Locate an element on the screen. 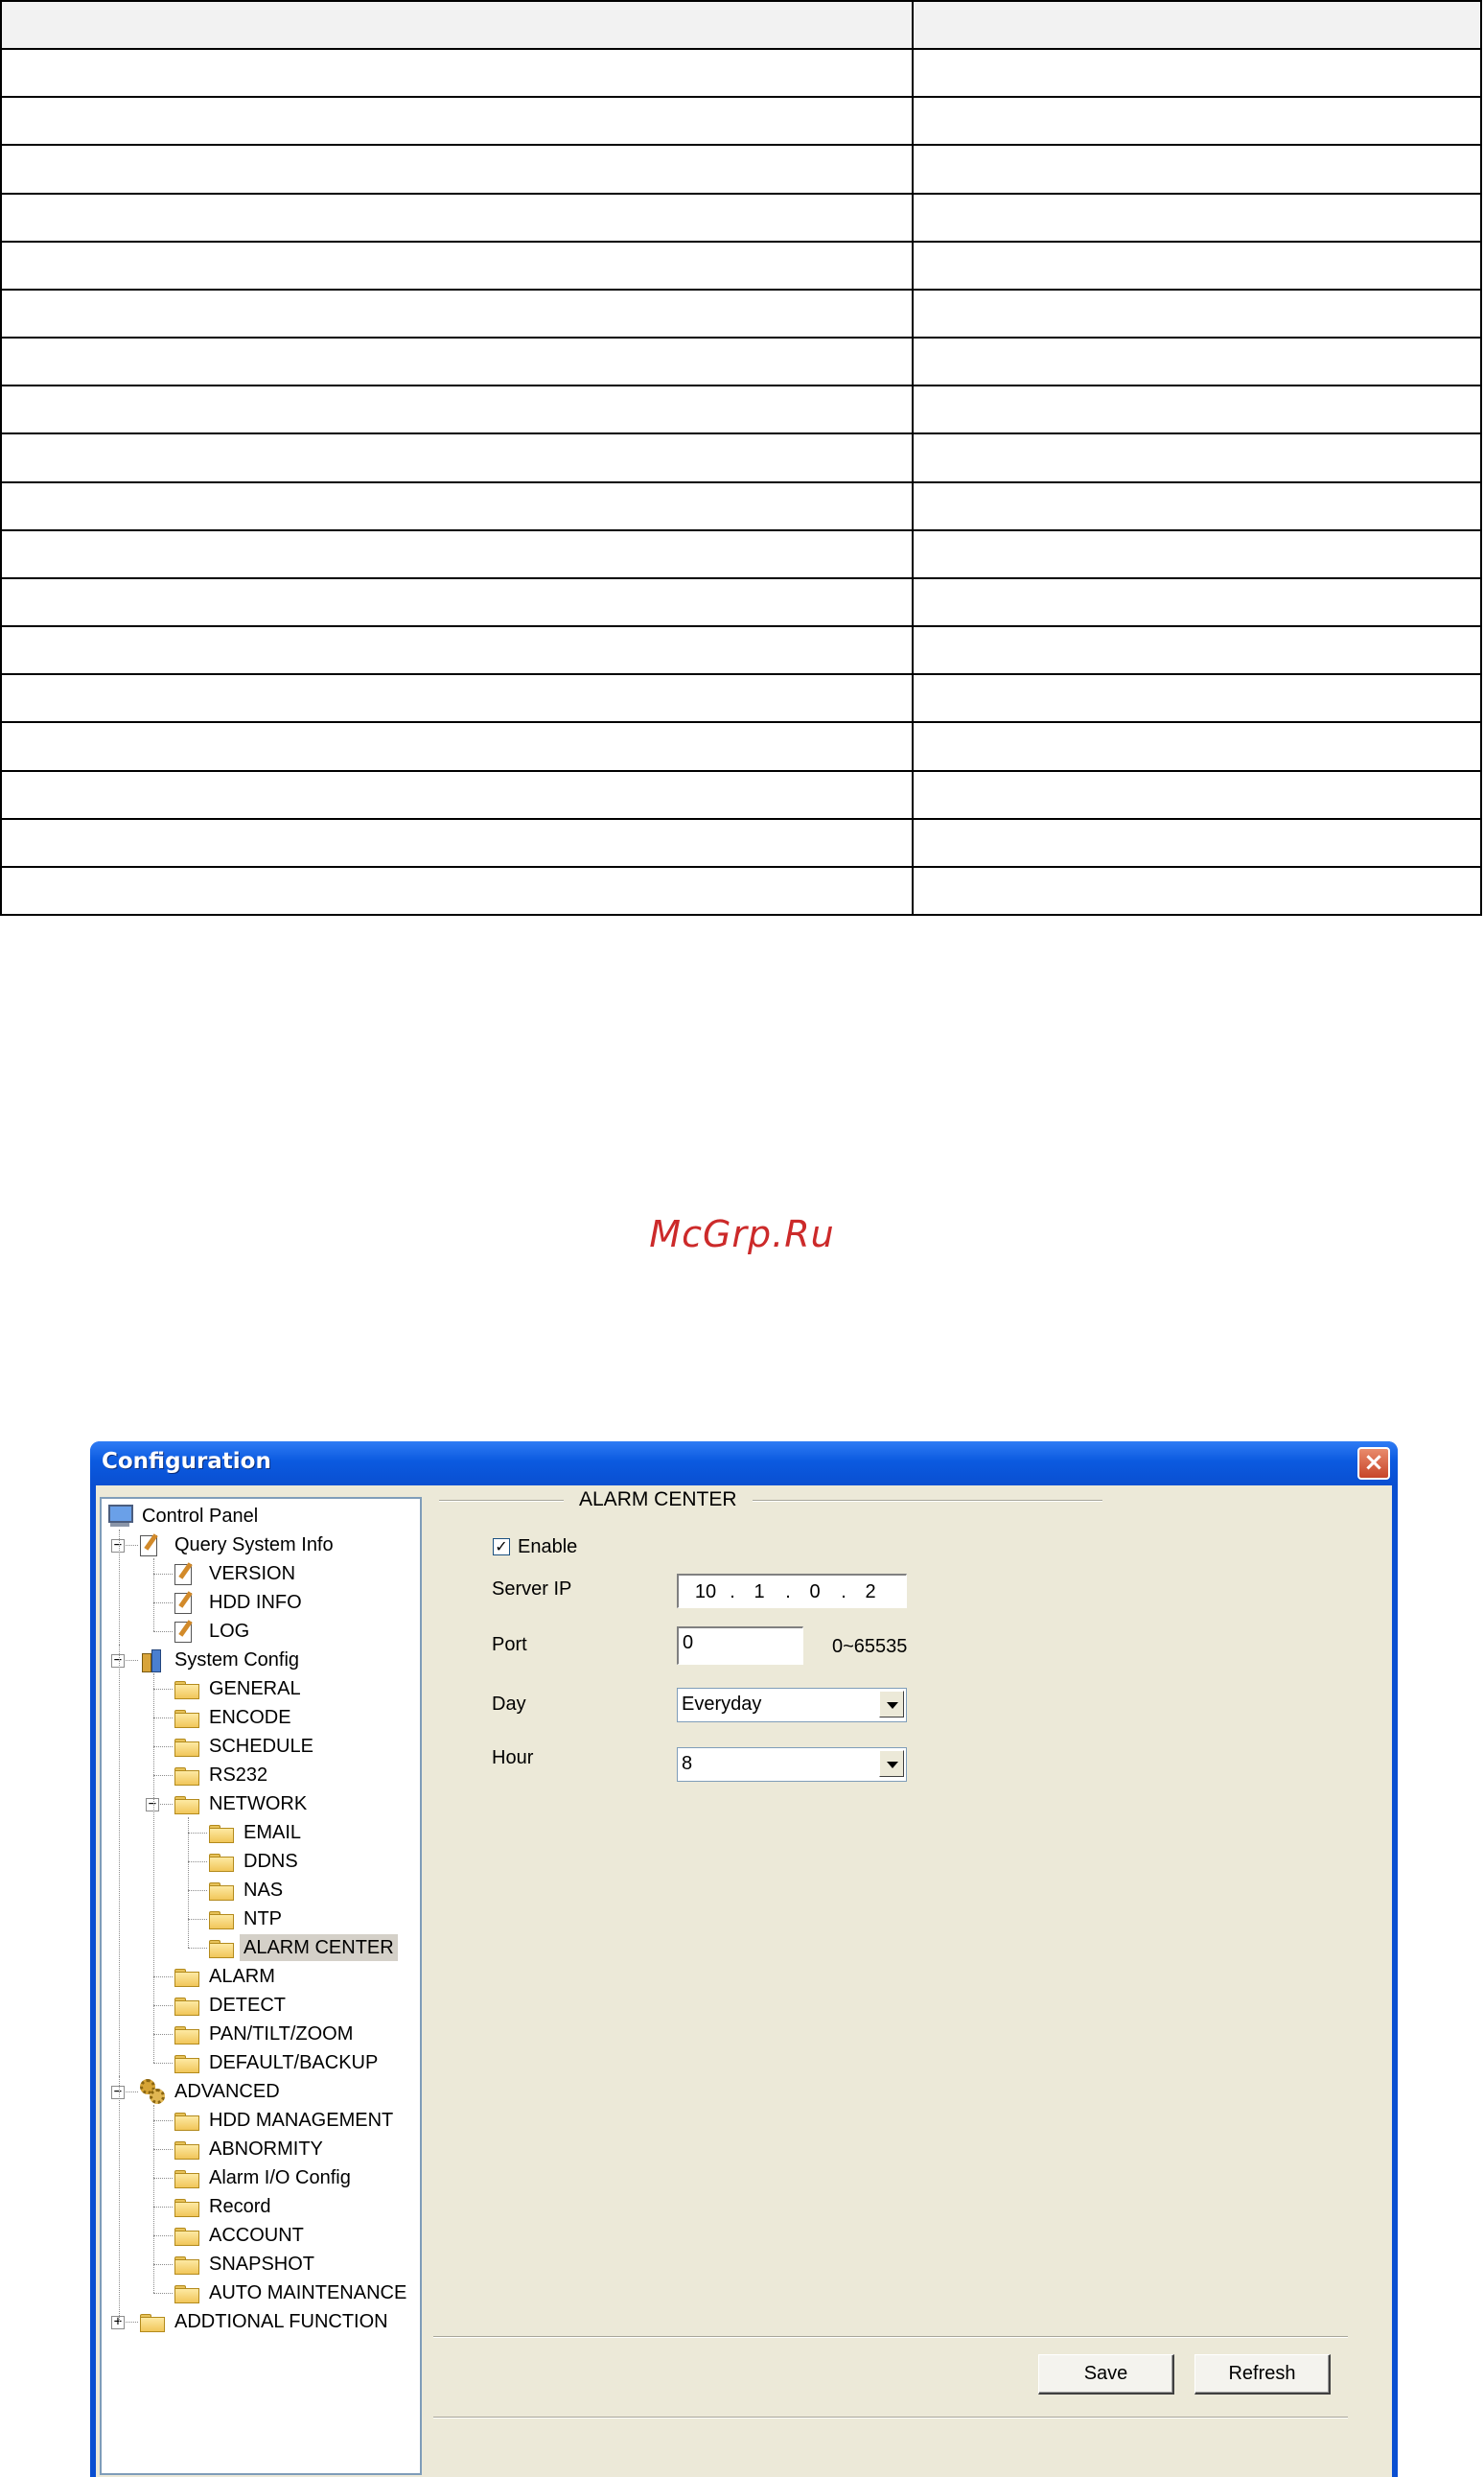 This screenshot has width=1484, height=2477. save-button: Save is located at coordinates (1106, 2374).